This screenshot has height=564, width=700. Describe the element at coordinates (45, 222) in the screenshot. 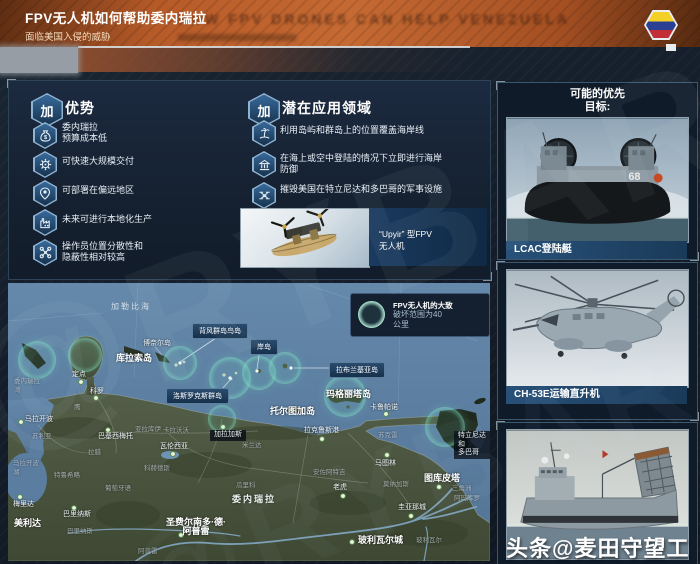

I see `factory-icon` at that location.